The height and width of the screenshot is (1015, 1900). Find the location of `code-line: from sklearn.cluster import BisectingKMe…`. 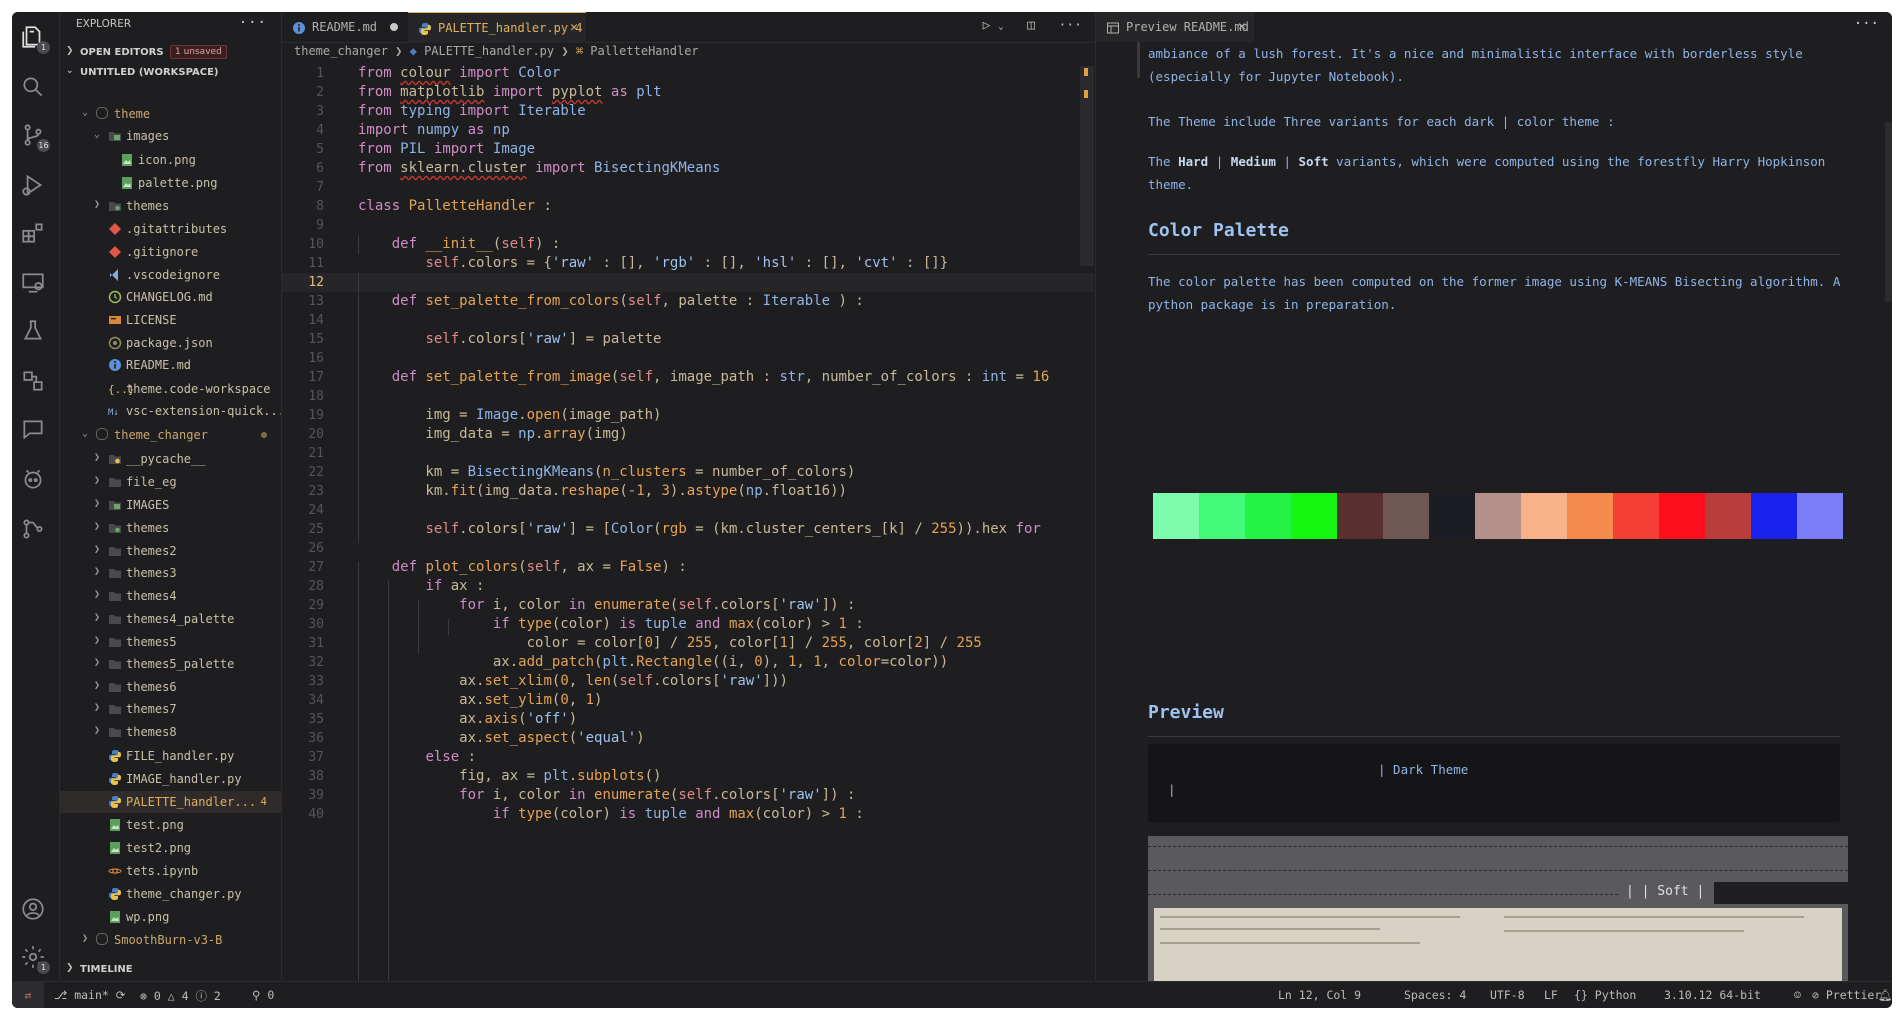

code-line: from sklearn.cluster import BisectingKMe… is located at coordinates (539, 168).